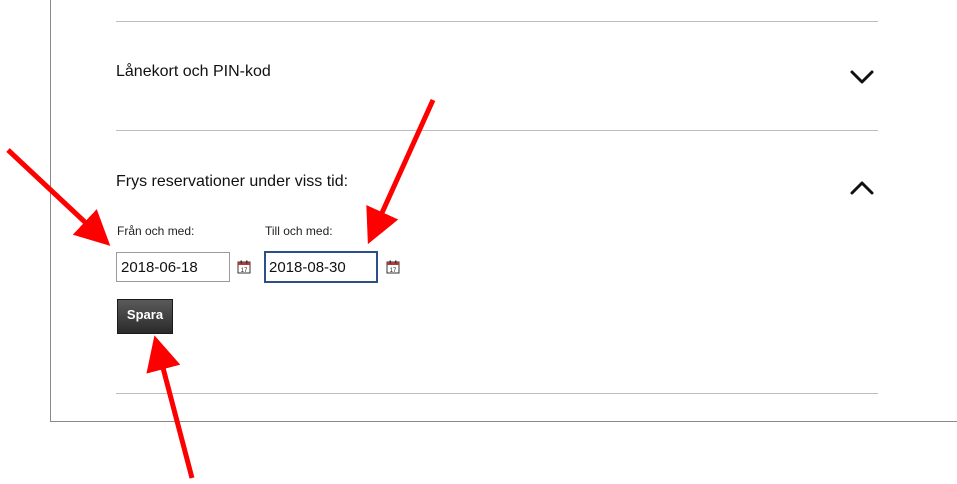  What do you see at coordinates (156, 231) in the screenshot?
I see `from-date-label: Från och med:` at bounding box center [156, 231].